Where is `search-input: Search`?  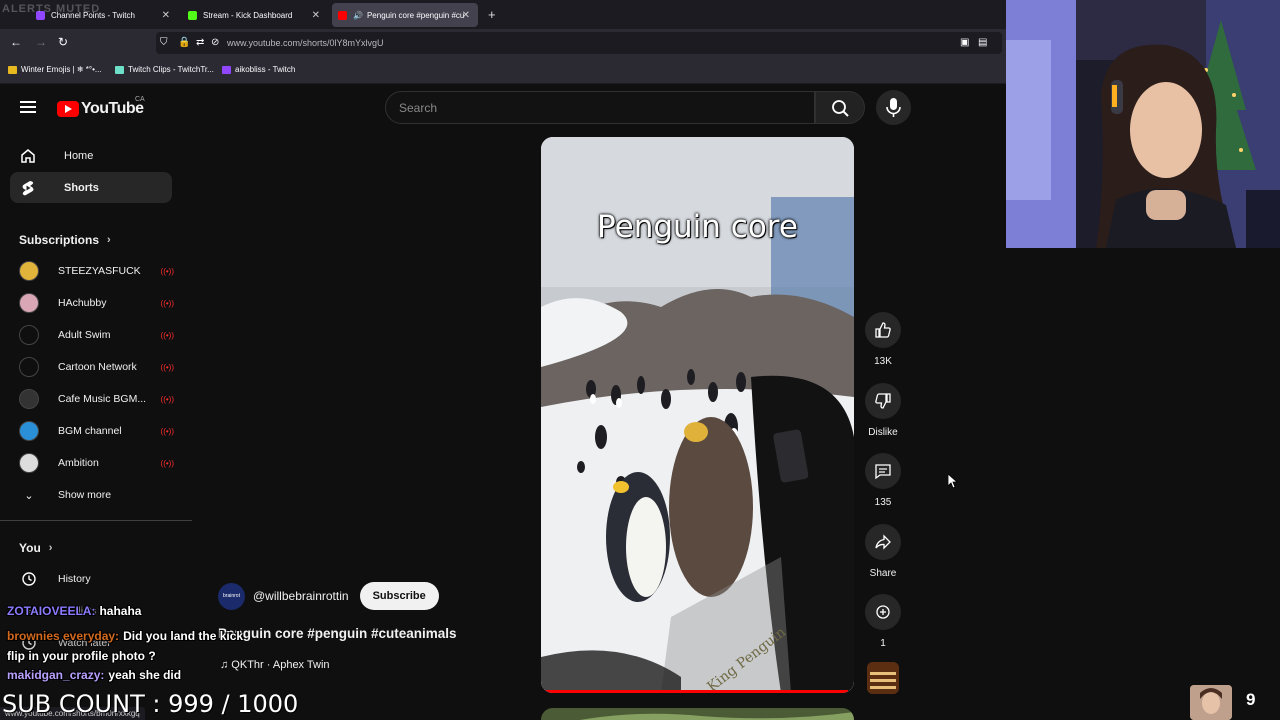
search-input: Search is located at coordinates (600, 107).